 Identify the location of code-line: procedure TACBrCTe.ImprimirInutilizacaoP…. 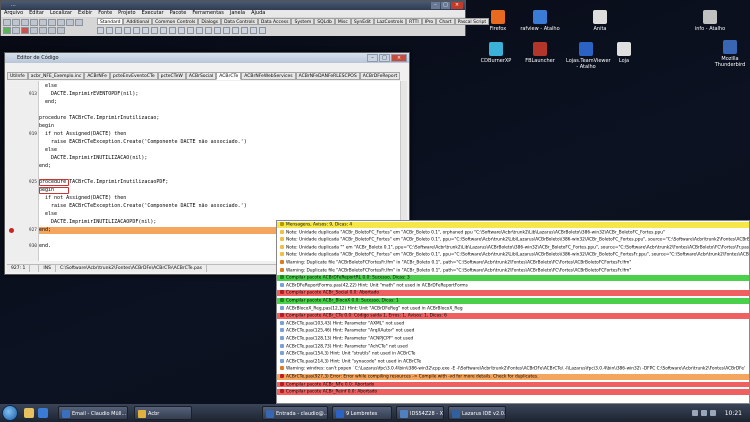
(221, 182).